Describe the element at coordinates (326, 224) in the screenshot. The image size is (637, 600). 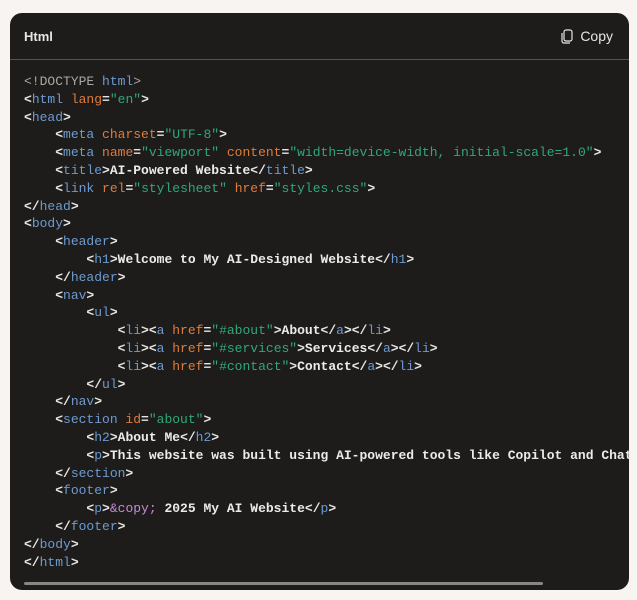
I see `code-line: <body>` at that location.